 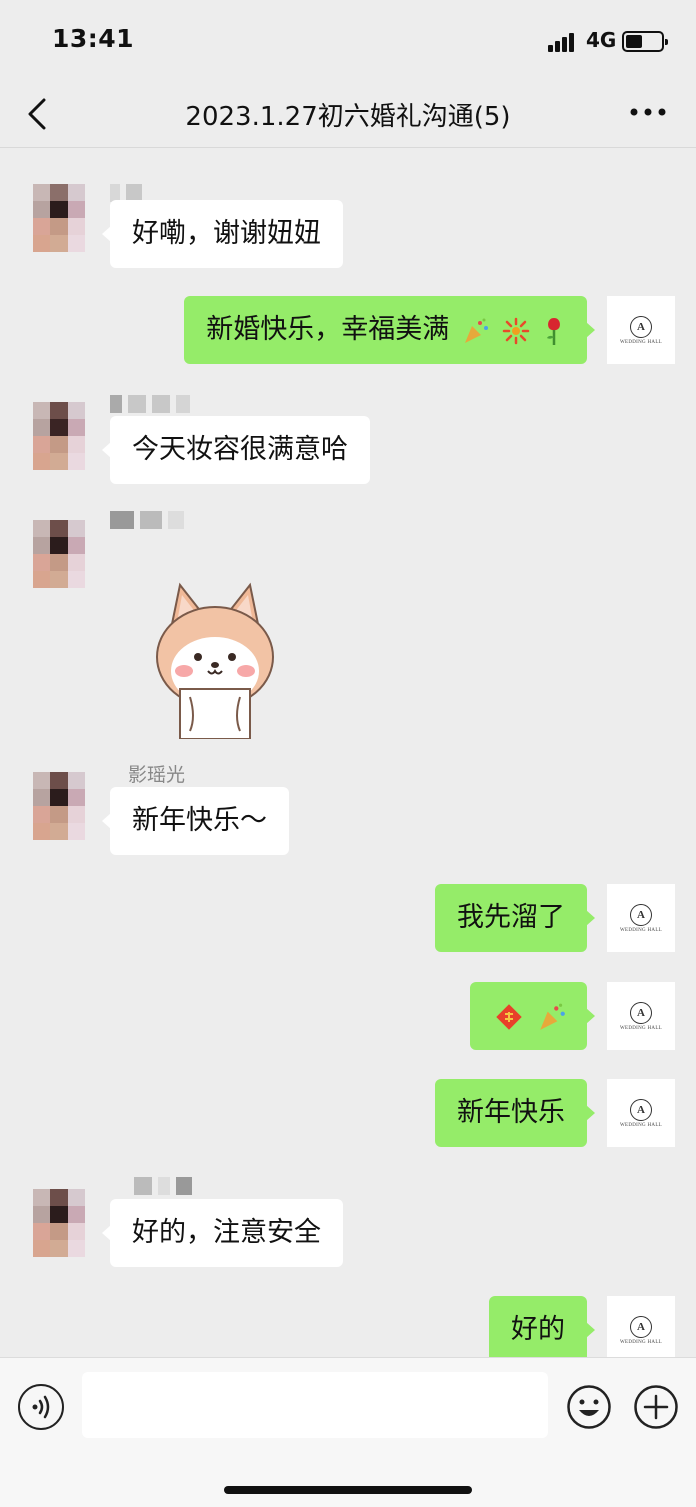 I want to click on emoji-button, so click(x=589, y=1407).